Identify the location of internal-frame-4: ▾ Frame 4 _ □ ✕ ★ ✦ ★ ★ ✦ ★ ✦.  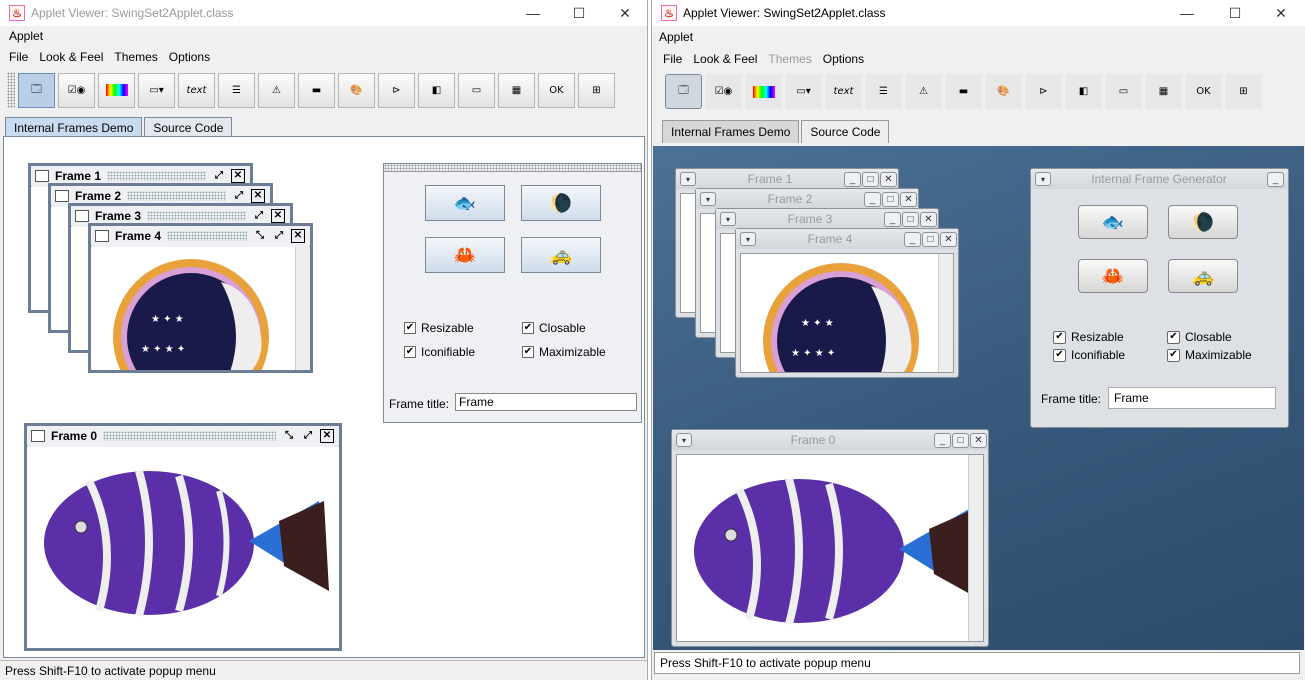
(847, 303).